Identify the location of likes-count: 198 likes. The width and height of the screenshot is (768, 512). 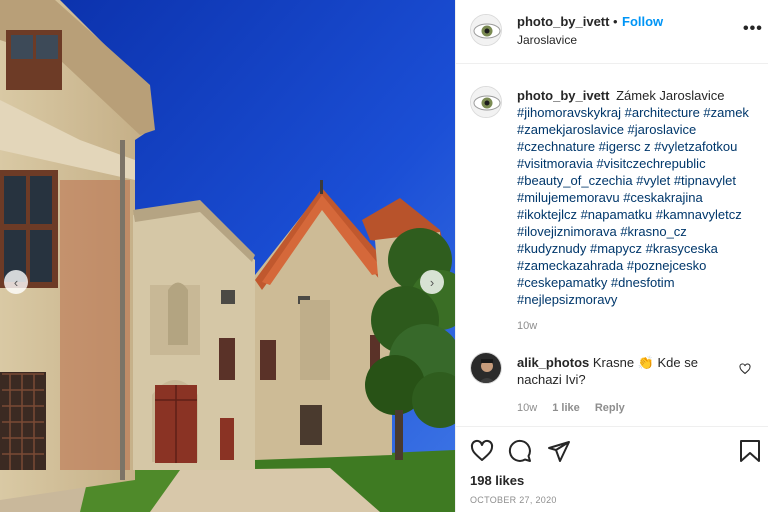
(497, 480).